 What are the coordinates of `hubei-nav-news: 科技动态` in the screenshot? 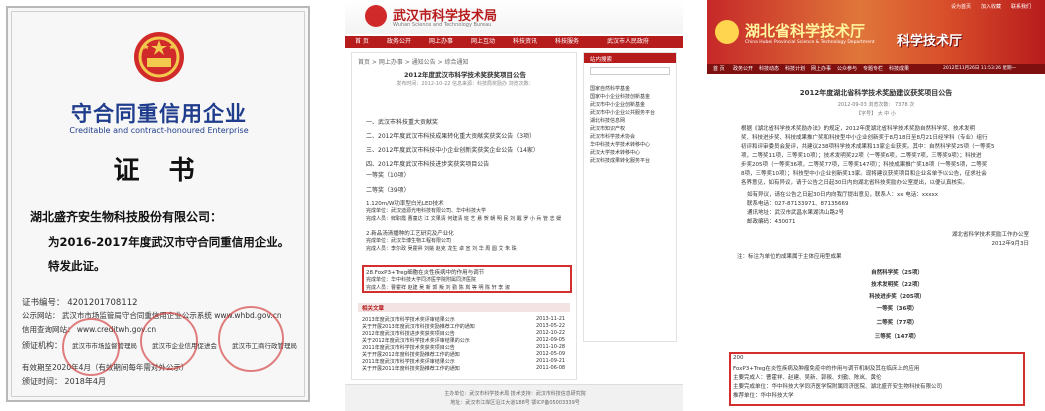 It's located at (769, 69).